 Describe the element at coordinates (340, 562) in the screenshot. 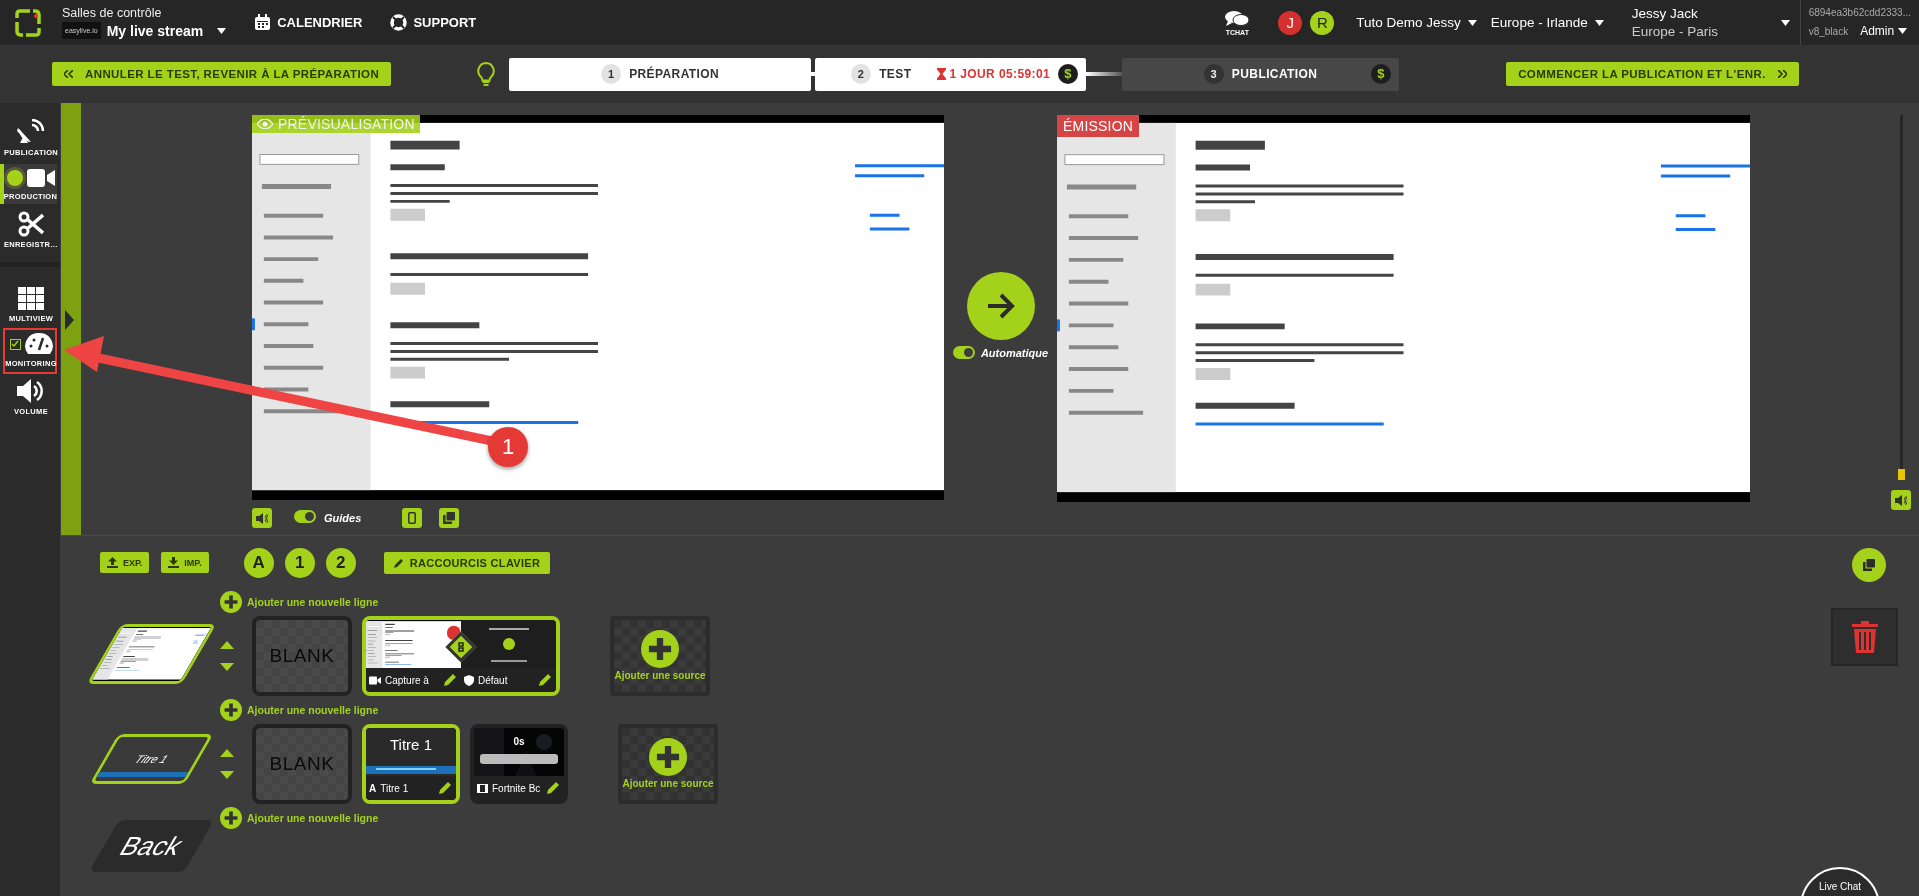

I see `layout-button: 2` at that location.